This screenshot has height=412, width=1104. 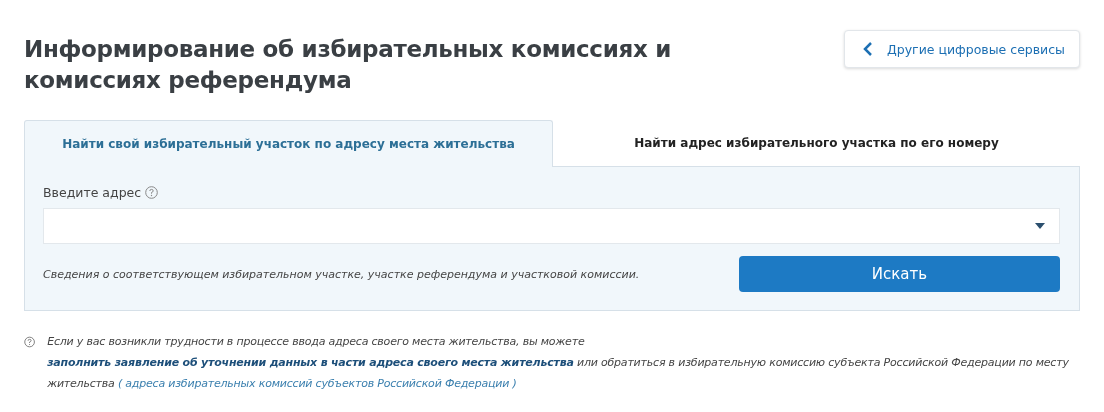 I want to click on page-title: Информирование об избирательных комиссиях и комиссиях референдума, so click(x=348, y=65).